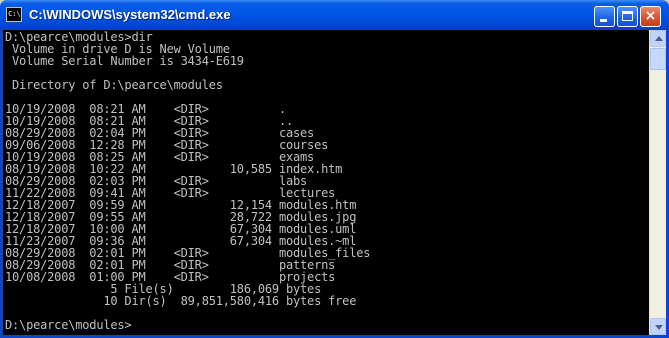  What do you see at coordinates (604, 16) in the screenshot?
I see `minimize-button` at bounding box center [604, 16].